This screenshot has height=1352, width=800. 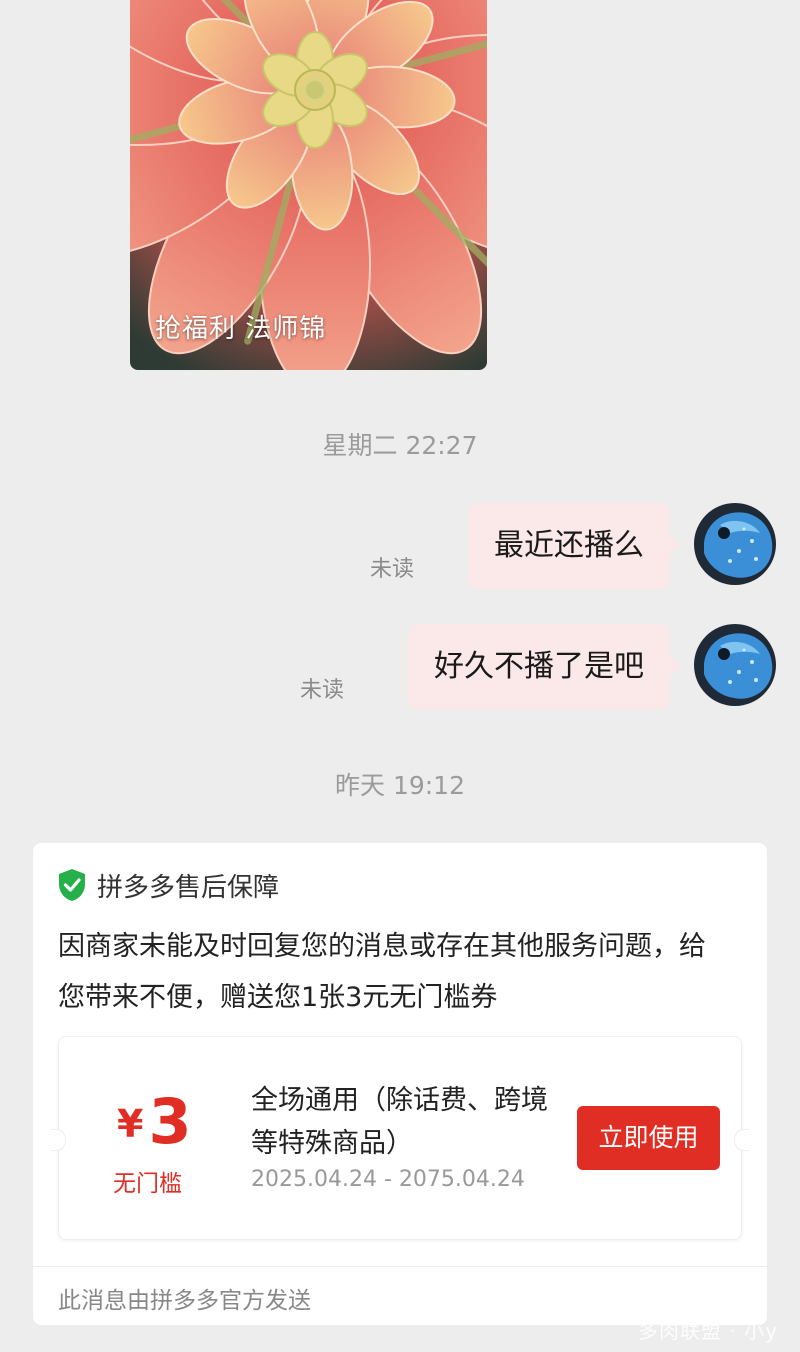 I want to click on coupon-value: 3, so click(x=170, y=1121).